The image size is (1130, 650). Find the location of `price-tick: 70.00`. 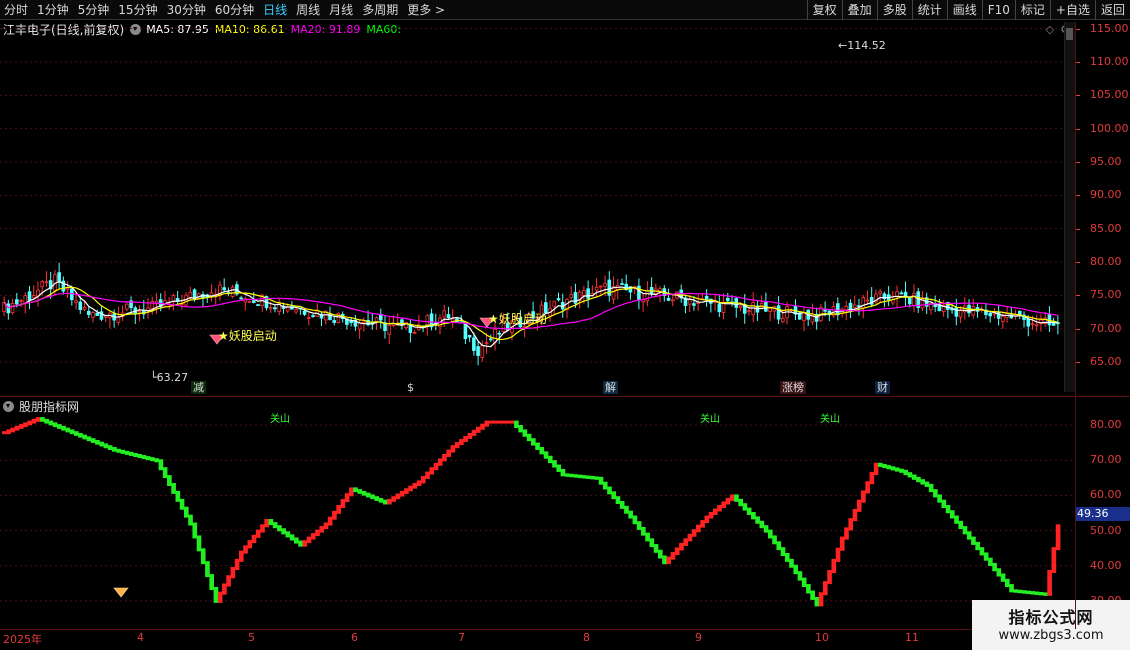

price-tick: 70.00 is located at coordinates (1106, 328).